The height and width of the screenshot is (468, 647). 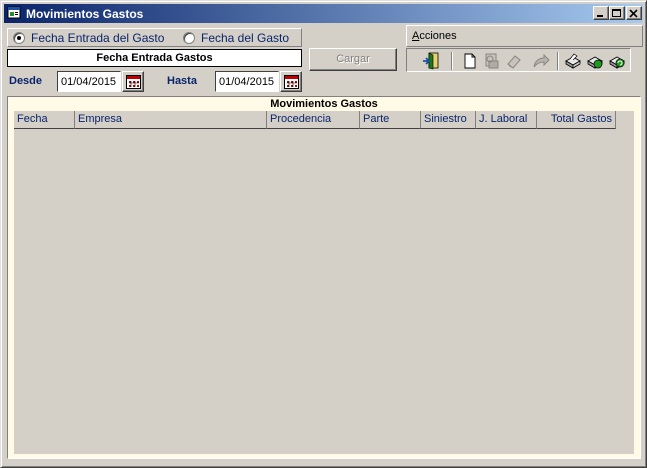 I want to click on erase-button, so click(x=514, y=61).